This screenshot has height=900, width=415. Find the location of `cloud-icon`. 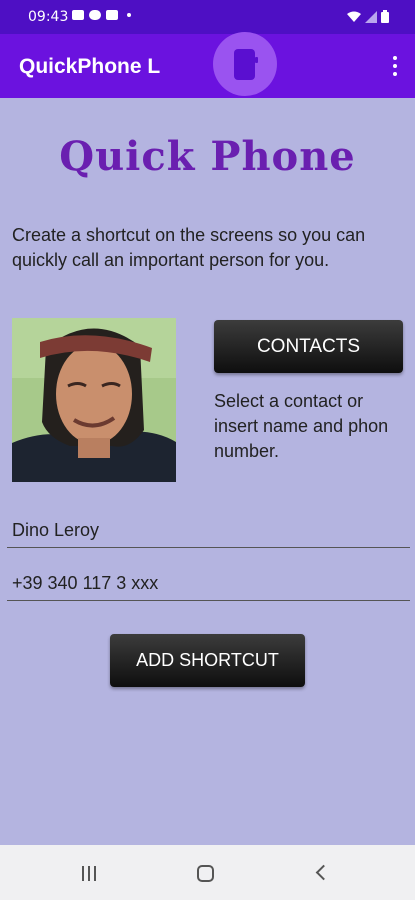

cloud-icon is located at coordinates (95, 15).